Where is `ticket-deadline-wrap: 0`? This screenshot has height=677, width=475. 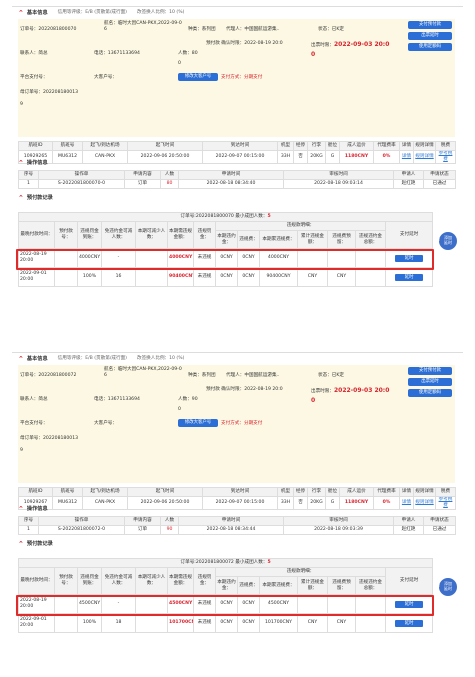 ticket-deadline-wrap: 0 is located at coordinates (313, 54).